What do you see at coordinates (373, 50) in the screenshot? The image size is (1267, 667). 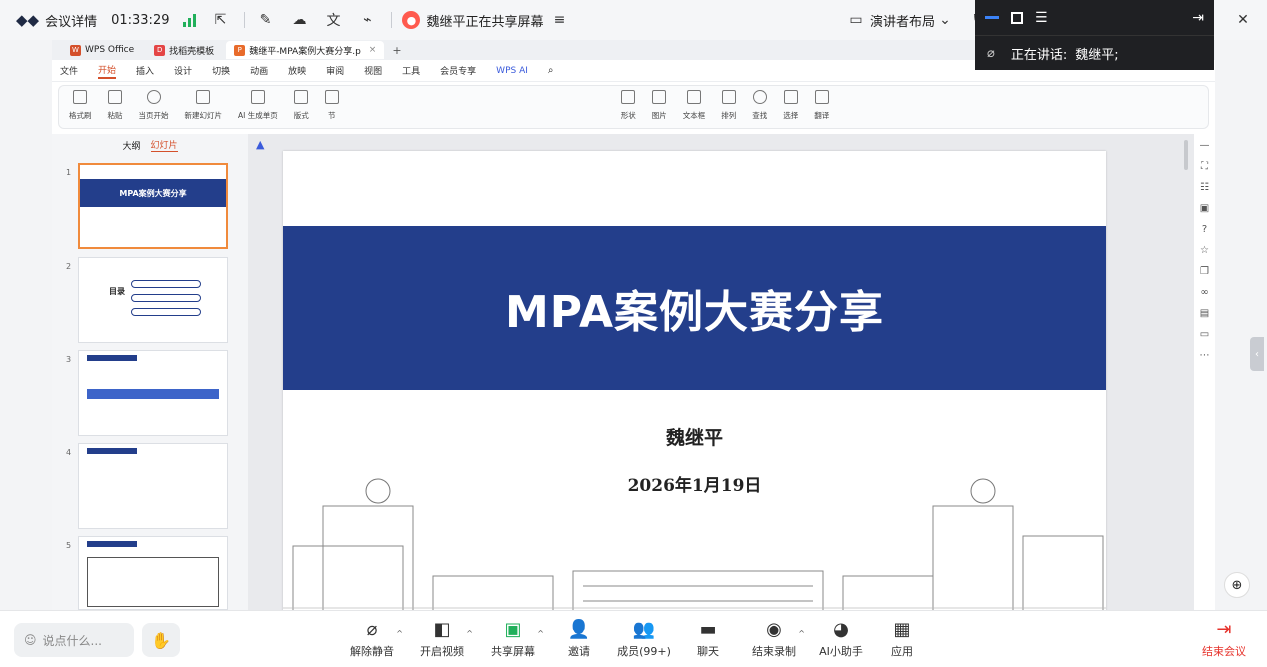 I see `close-tab-icon: ×` at bounding box center [373, 50].